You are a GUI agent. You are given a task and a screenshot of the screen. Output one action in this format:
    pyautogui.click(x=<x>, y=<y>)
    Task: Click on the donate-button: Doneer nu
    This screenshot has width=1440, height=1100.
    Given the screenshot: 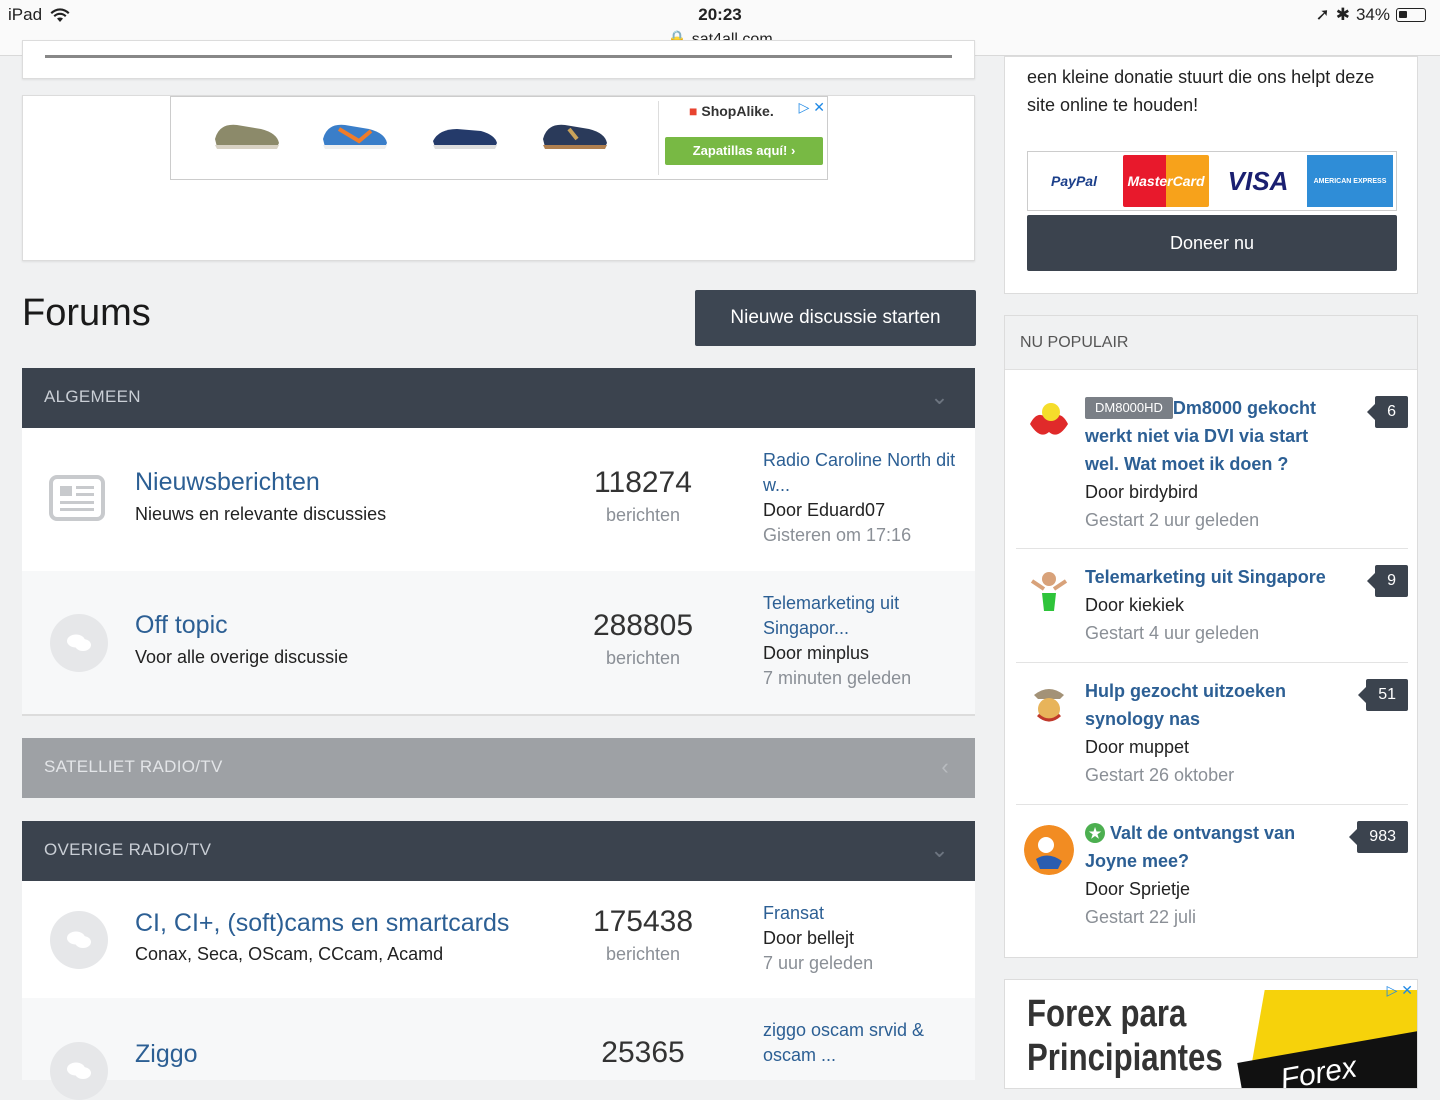 What is the action you would take?
    pyautogui.click(x=1212, y=243)
    